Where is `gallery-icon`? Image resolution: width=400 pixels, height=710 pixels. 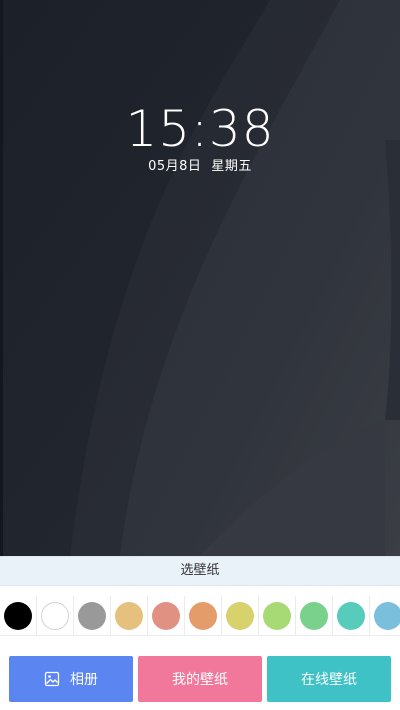
gallery-icon is located at coordinates (52, 679).